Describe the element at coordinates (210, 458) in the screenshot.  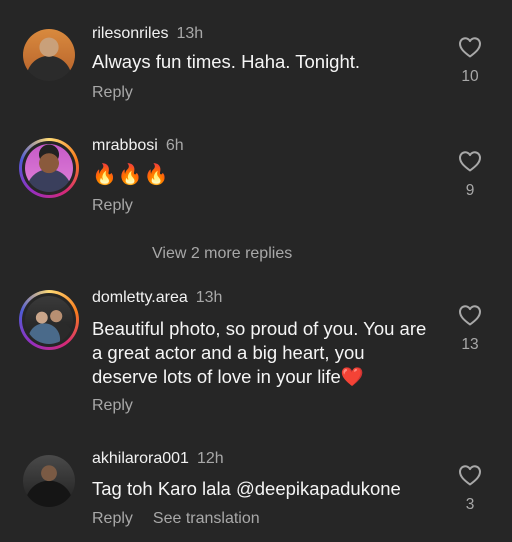
I see `timestamp: 12h` at that location.